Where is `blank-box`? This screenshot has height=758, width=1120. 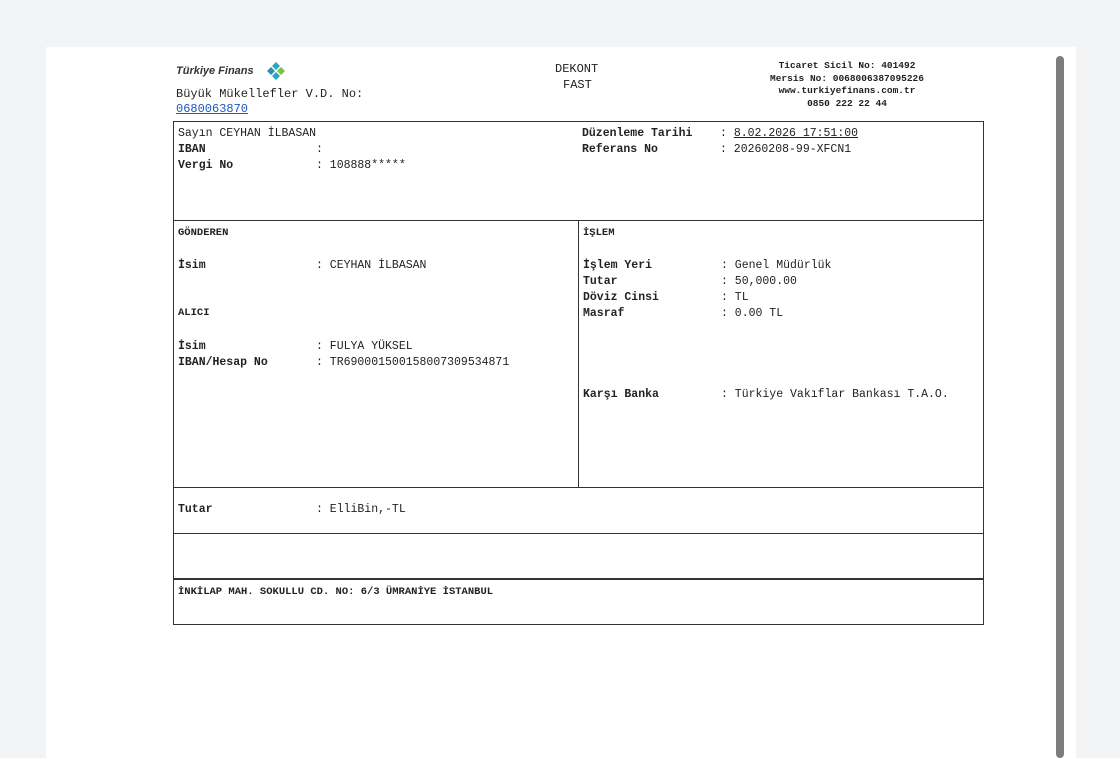 blank-box is located at coordinates (578, 556).